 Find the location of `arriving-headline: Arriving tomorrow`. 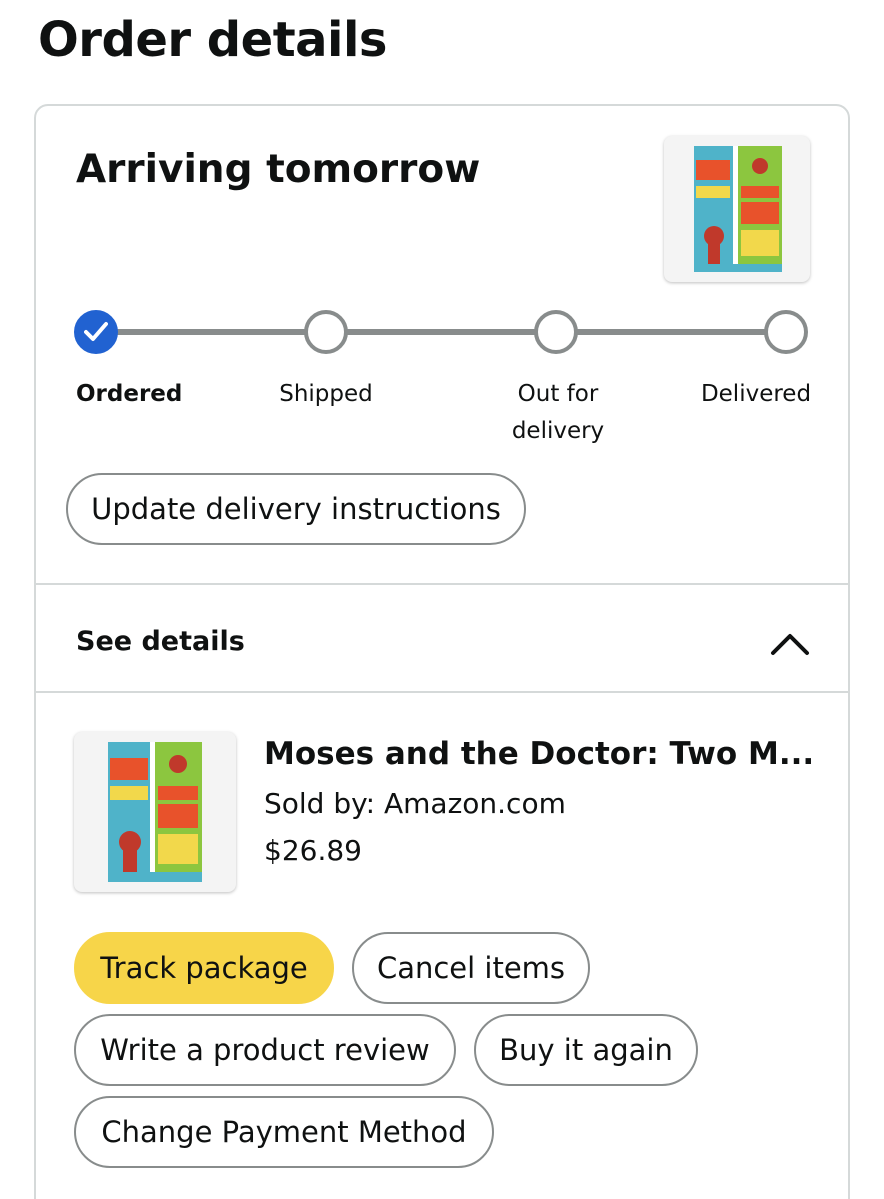

arriving-headline: Arriving tomorrow is located at coordinates (278, 169).